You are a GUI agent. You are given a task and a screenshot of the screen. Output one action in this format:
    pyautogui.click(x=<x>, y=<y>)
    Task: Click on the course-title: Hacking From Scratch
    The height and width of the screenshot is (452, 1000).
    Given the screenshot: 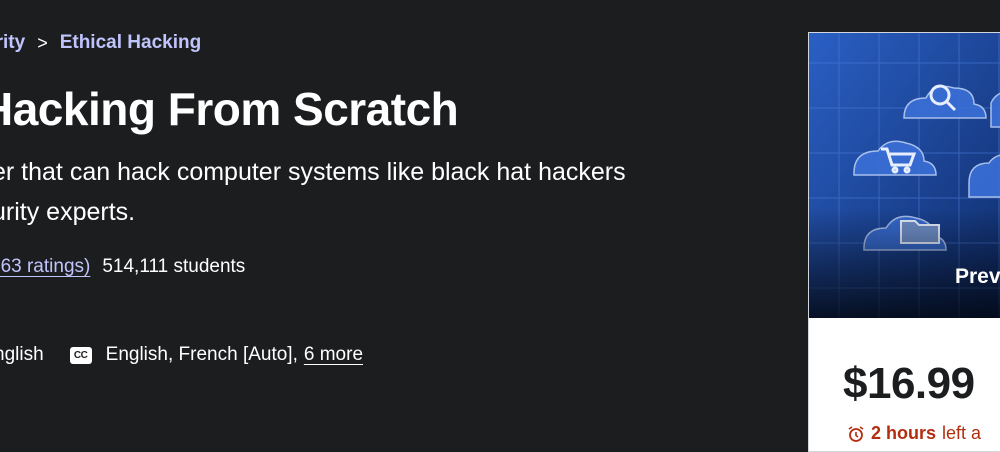 What is the action you would take?
    pyautogui.click(x=229, y=109)
    